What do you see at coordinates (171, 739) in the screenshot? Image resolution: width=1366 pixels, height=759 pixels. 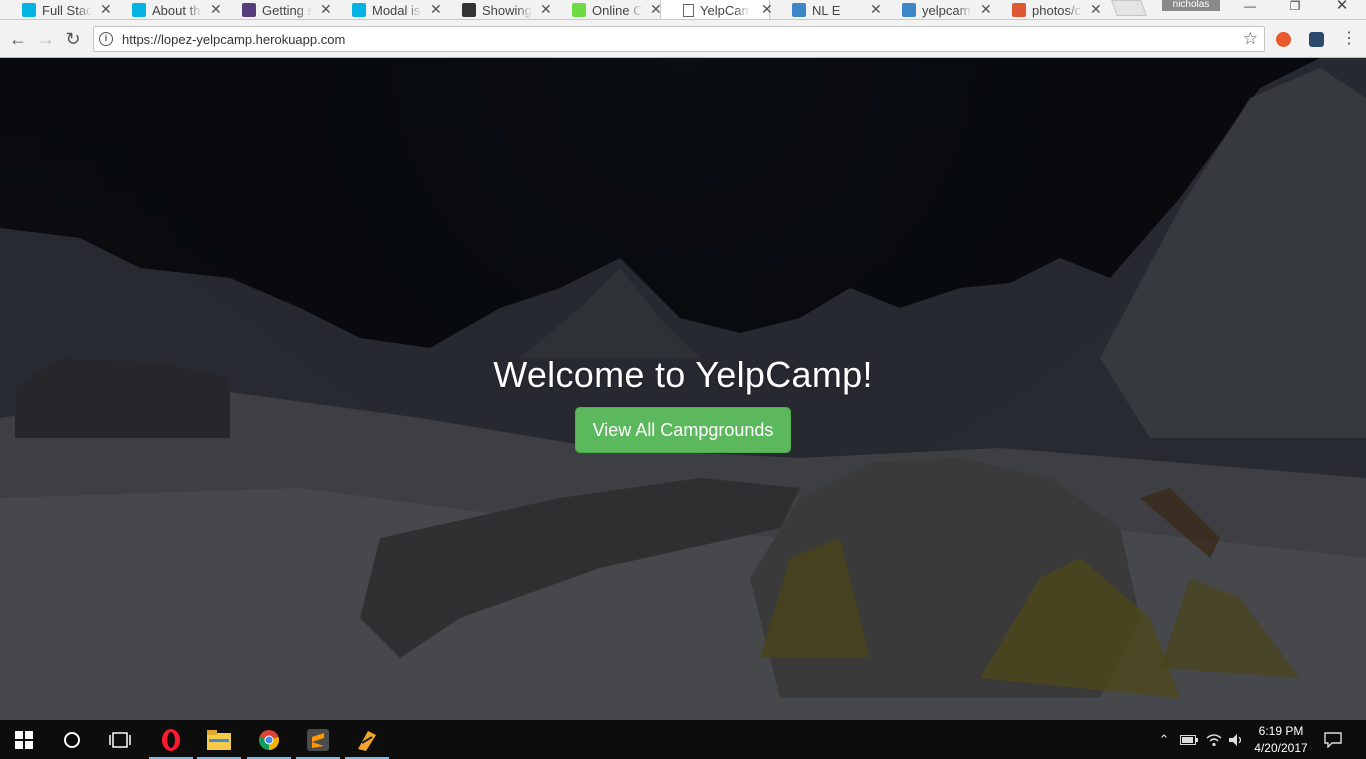 I see `opera-icon` at bounding box center [171, 739].